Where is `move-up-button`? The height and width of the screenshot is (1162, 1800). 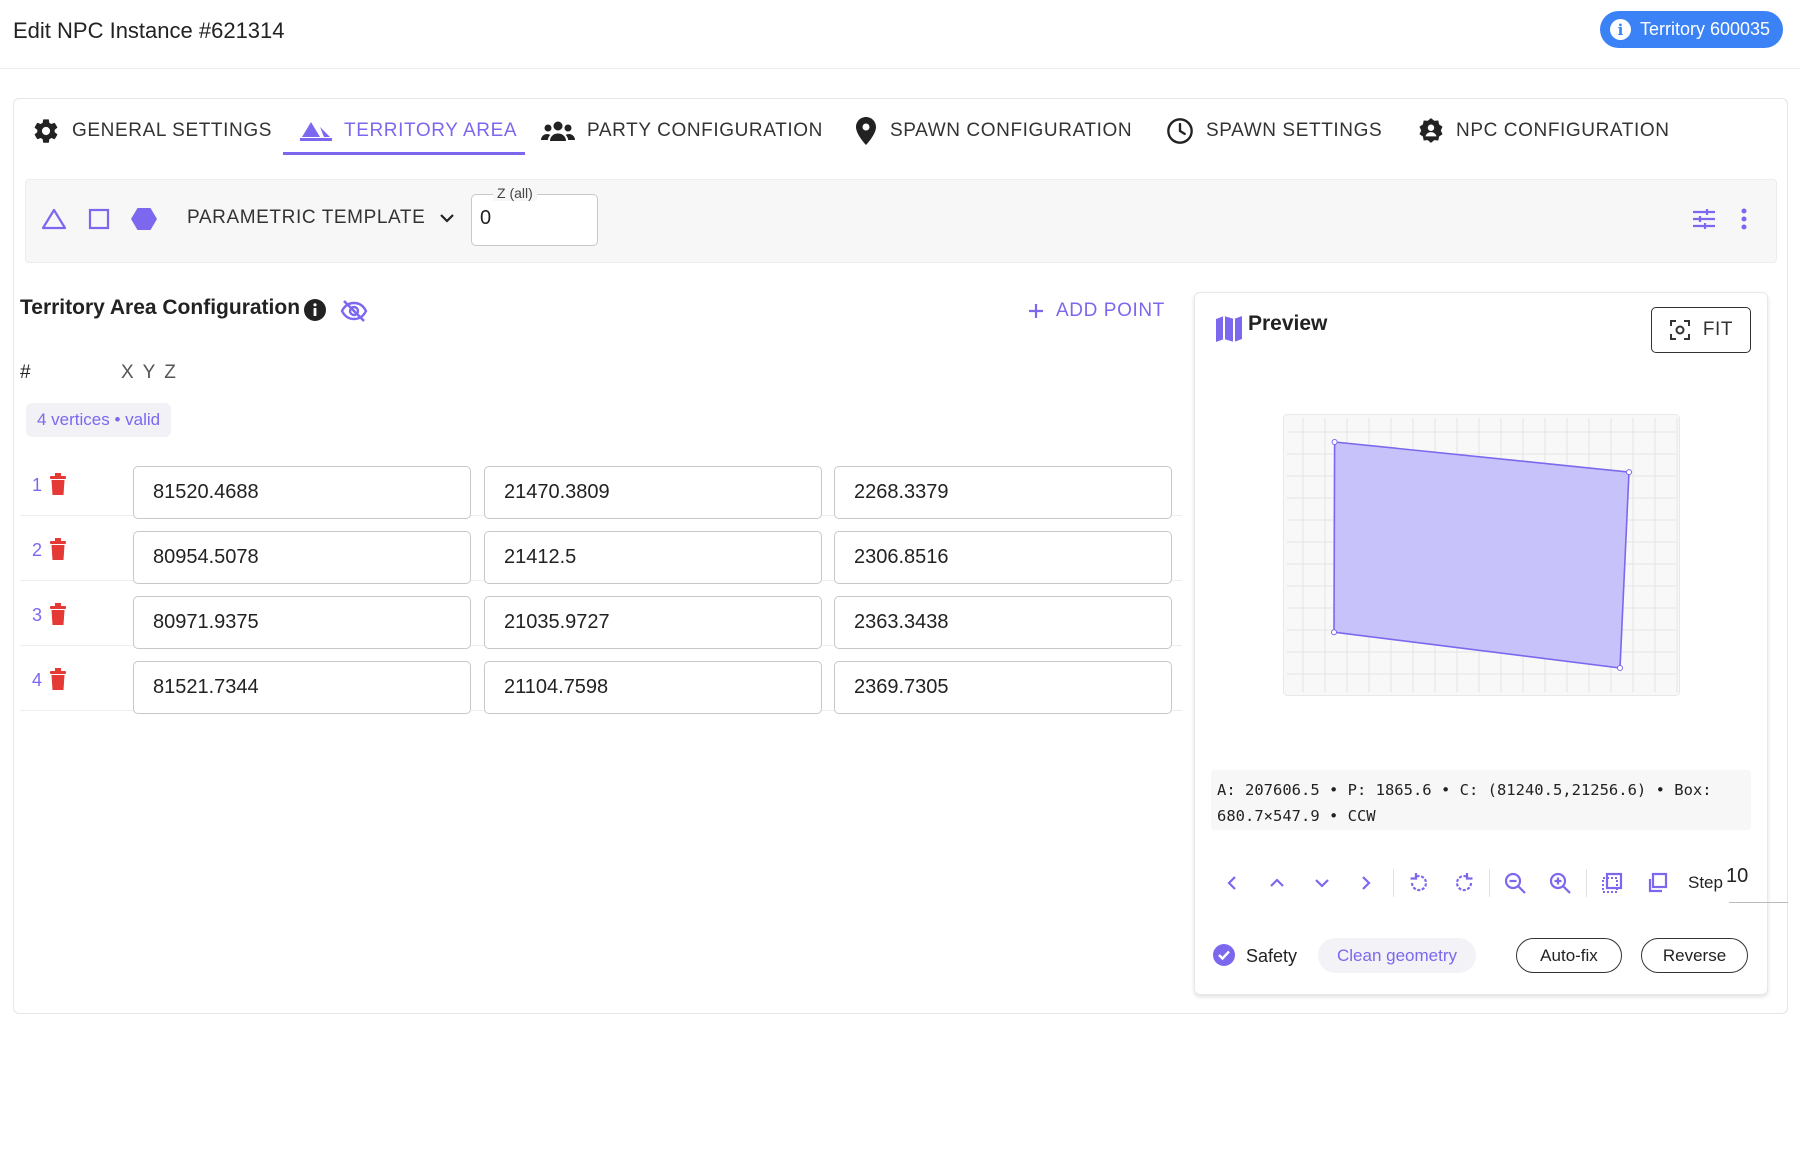
move-up-button is located at coordinates (1277, 883).